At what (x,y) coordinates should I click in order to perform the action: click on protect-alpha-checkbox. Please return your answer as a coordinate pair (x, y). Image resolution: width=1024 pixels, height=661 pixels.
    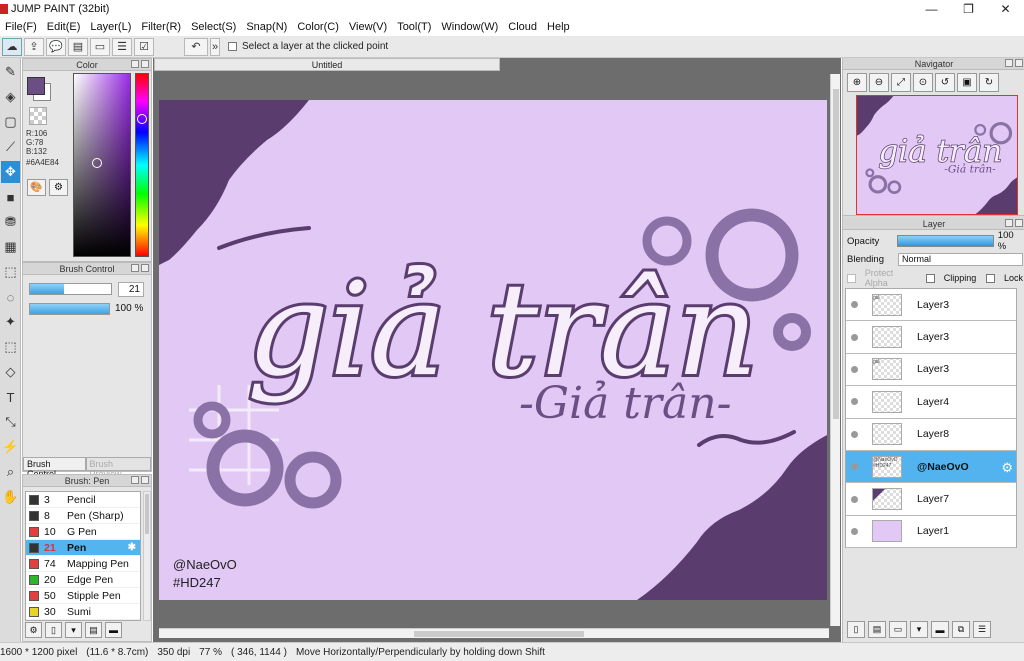
    Looking at the image, I should click on (851, 278).